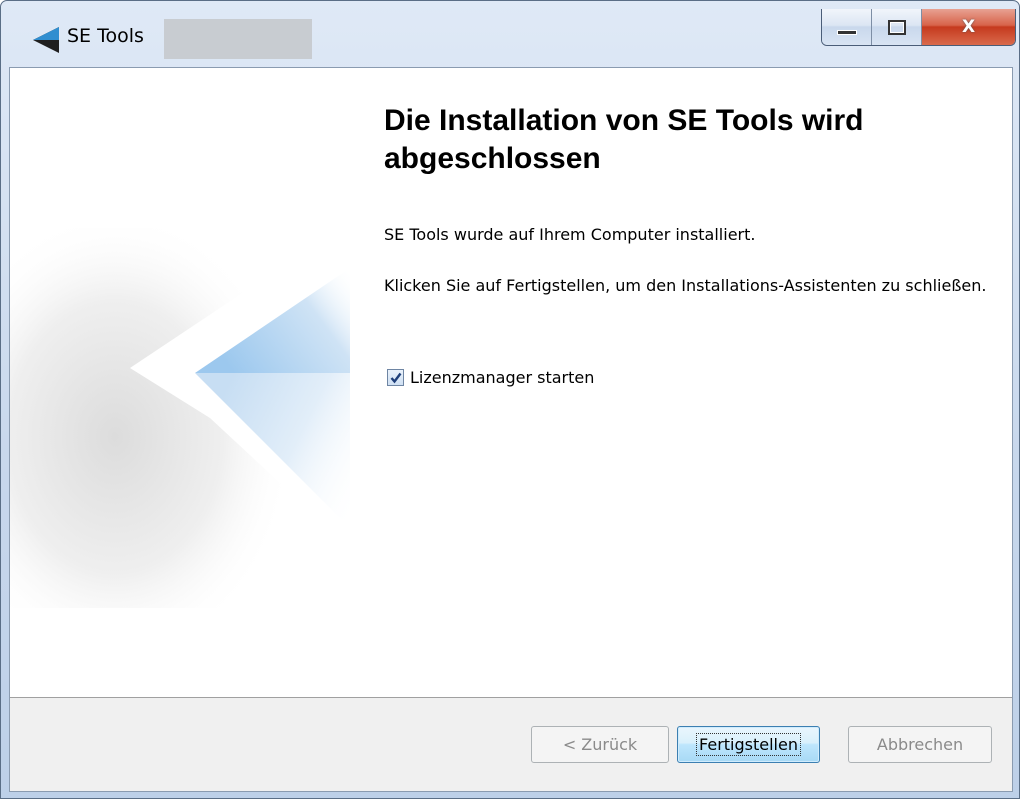  I want to click on license-manager-checkbox, so click(395, 377).